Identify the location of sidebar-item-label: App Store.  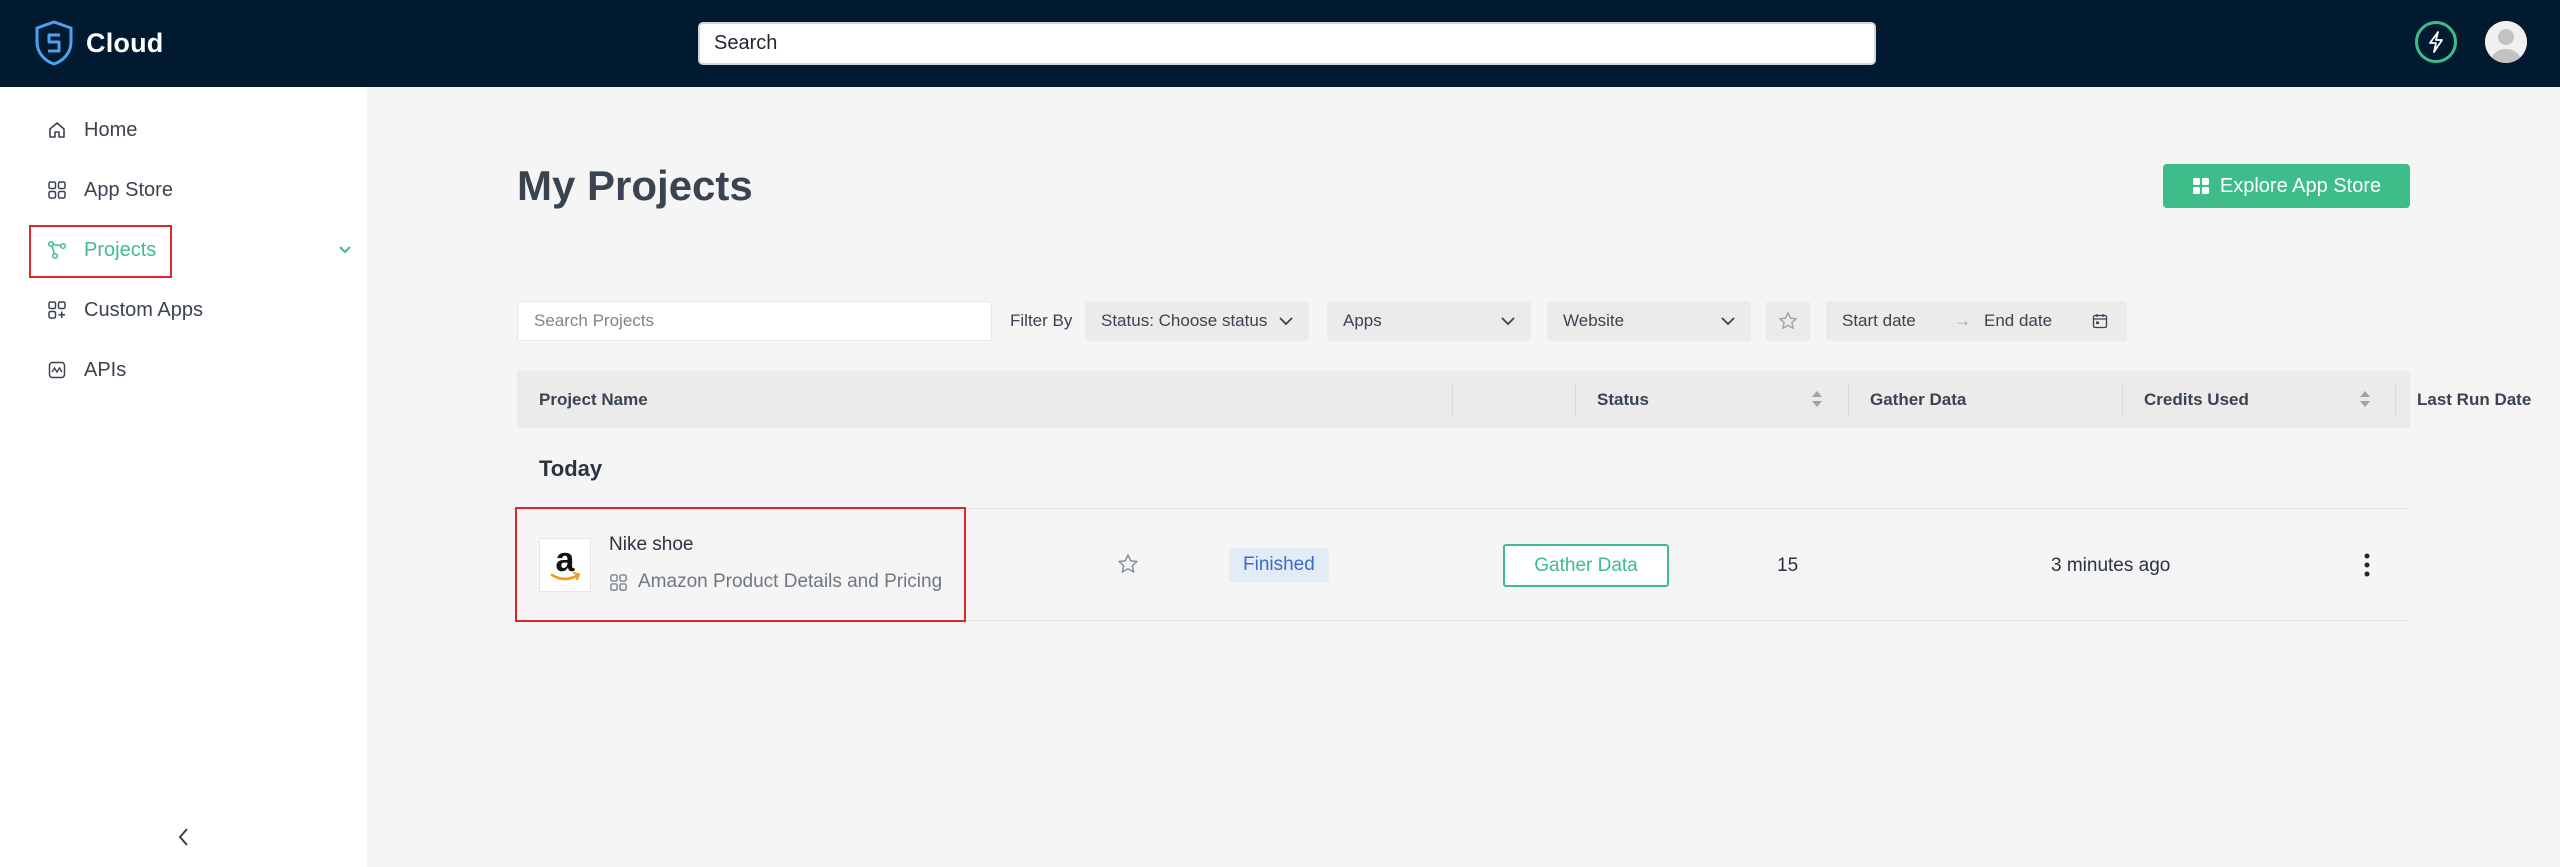
(128, 189).